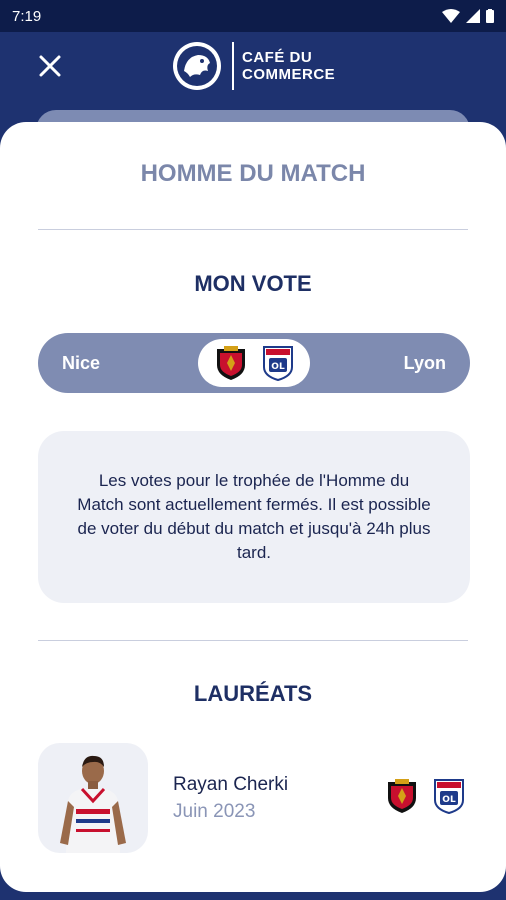 This screenshot has height=900, width=506. Describe the element at coordinates (253, 693) in the screenshot. I see `laureats-title: LAURÉATS` at that location.